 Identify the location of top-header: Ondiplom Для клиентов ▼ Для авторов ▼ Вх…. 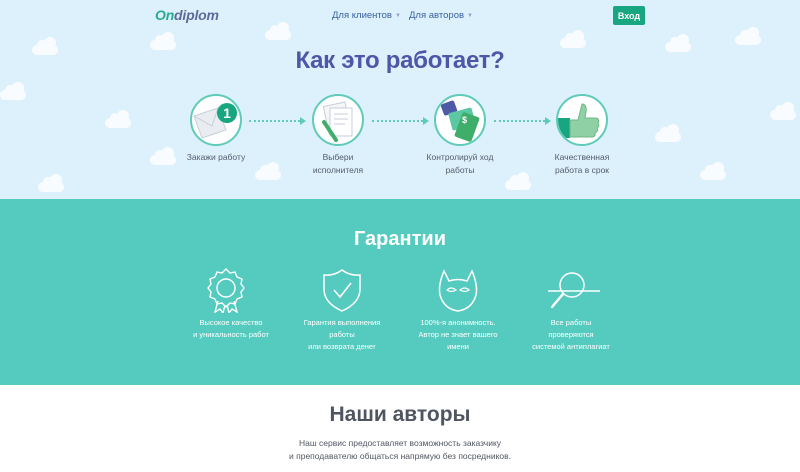
(400, 15).